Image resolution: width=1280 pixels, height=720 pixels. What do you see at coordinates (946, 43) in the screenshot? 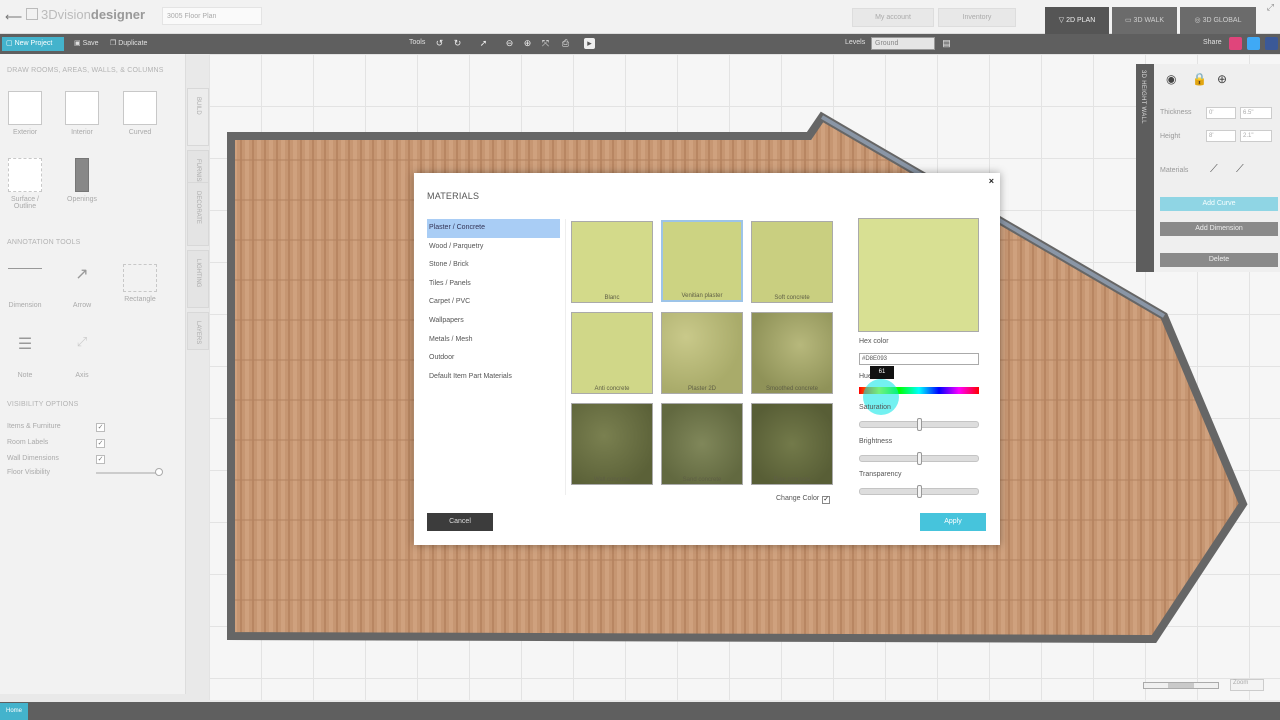
I see `level-settings-icon: ▤` at bounding box center [946, 43].